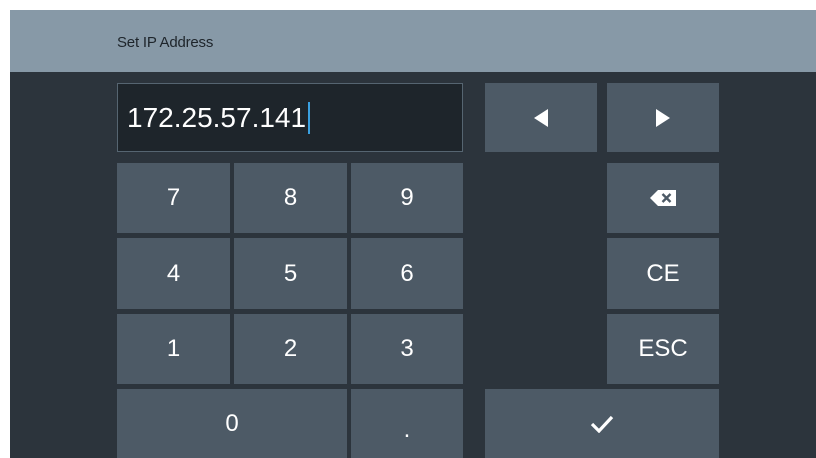  I want to click on key-2: 2, so click(290, 349).